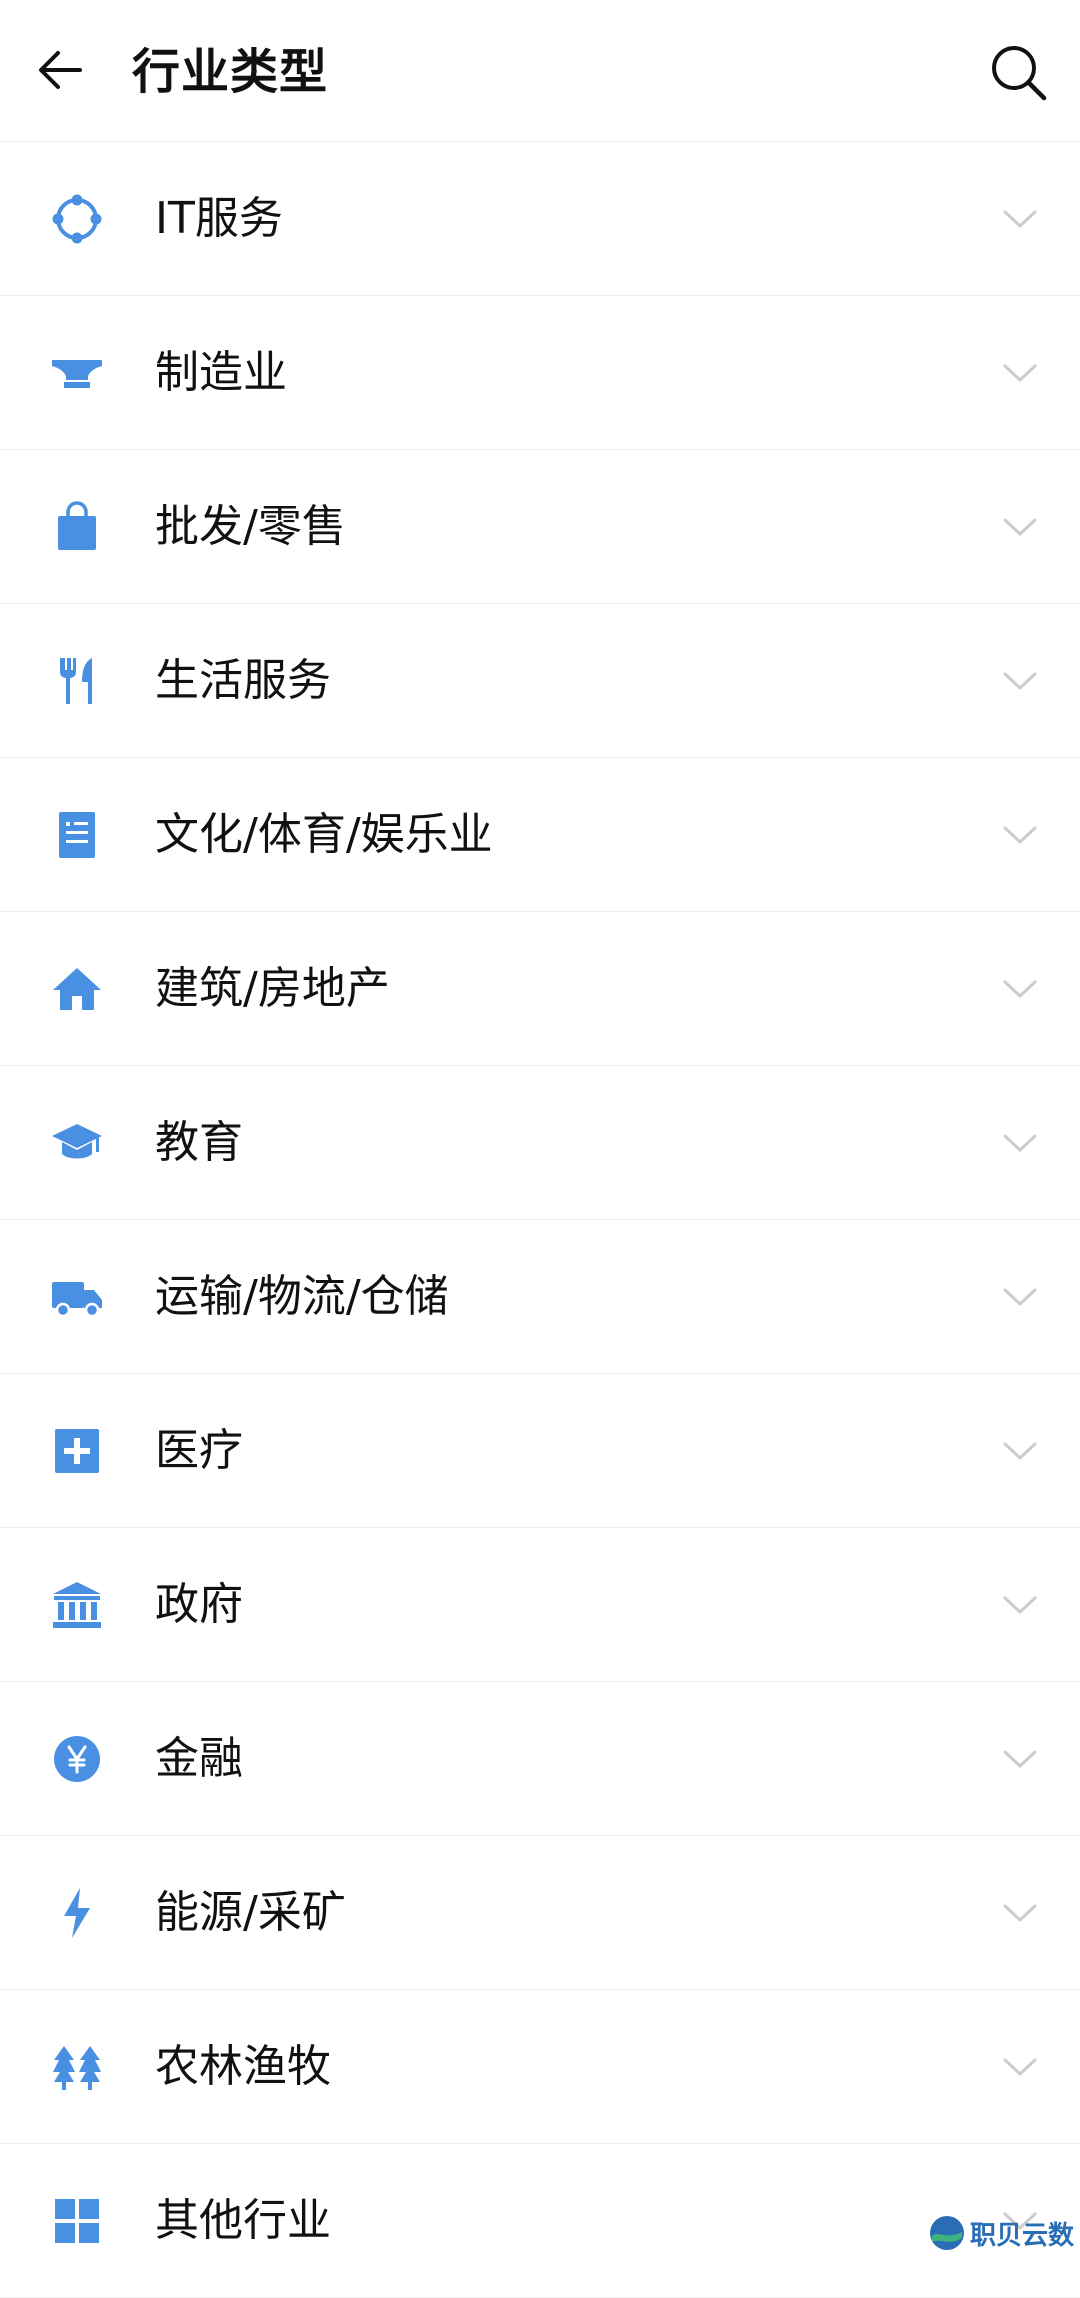 The image size is (1080, 2298). Describe the element at coordinates (243, 2220) in the screenshot. I see `industry-label: 其他行业` at that location.